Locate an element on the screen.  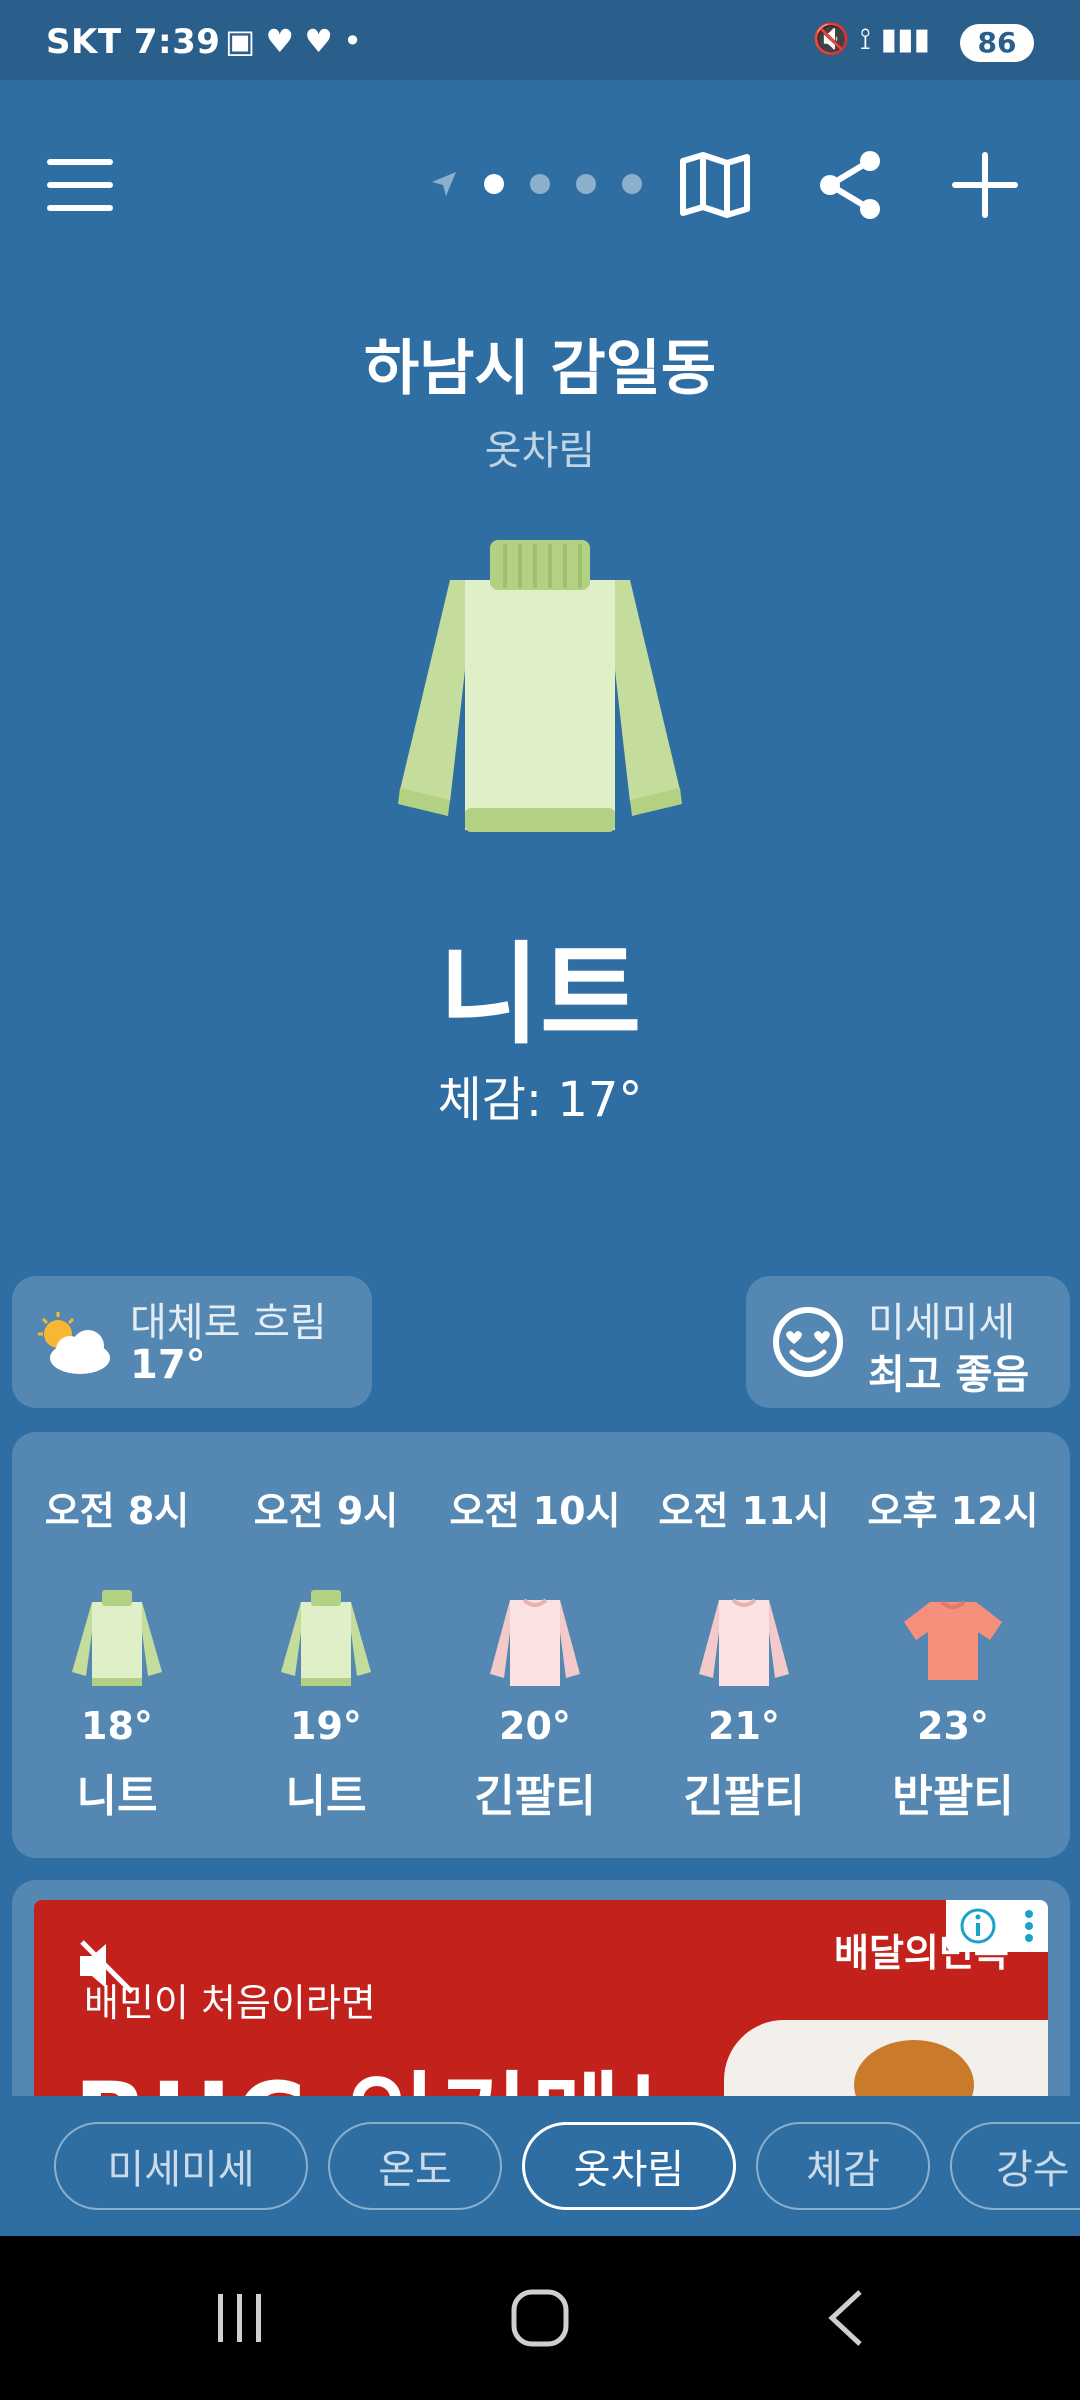
tab-fine-dust: 미세미세 is located at coordinates (181, 2166).